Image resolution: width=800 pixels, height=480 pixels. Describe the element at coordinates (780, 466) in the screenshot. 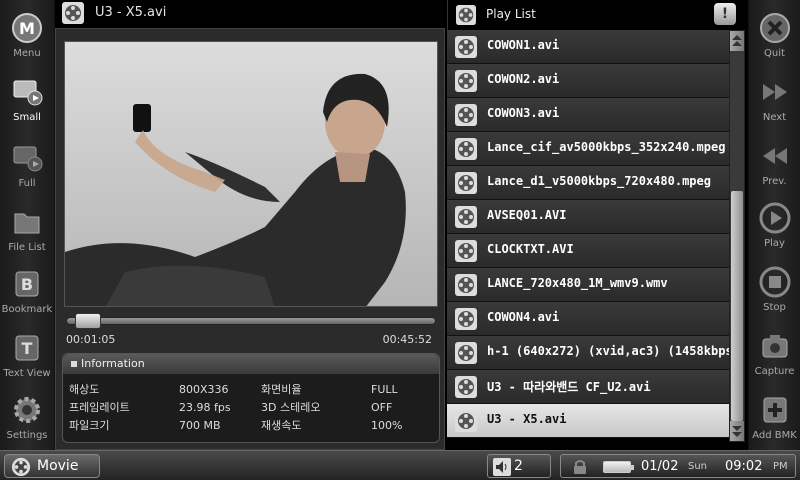

I see `clock-ampm: PM` at that location.